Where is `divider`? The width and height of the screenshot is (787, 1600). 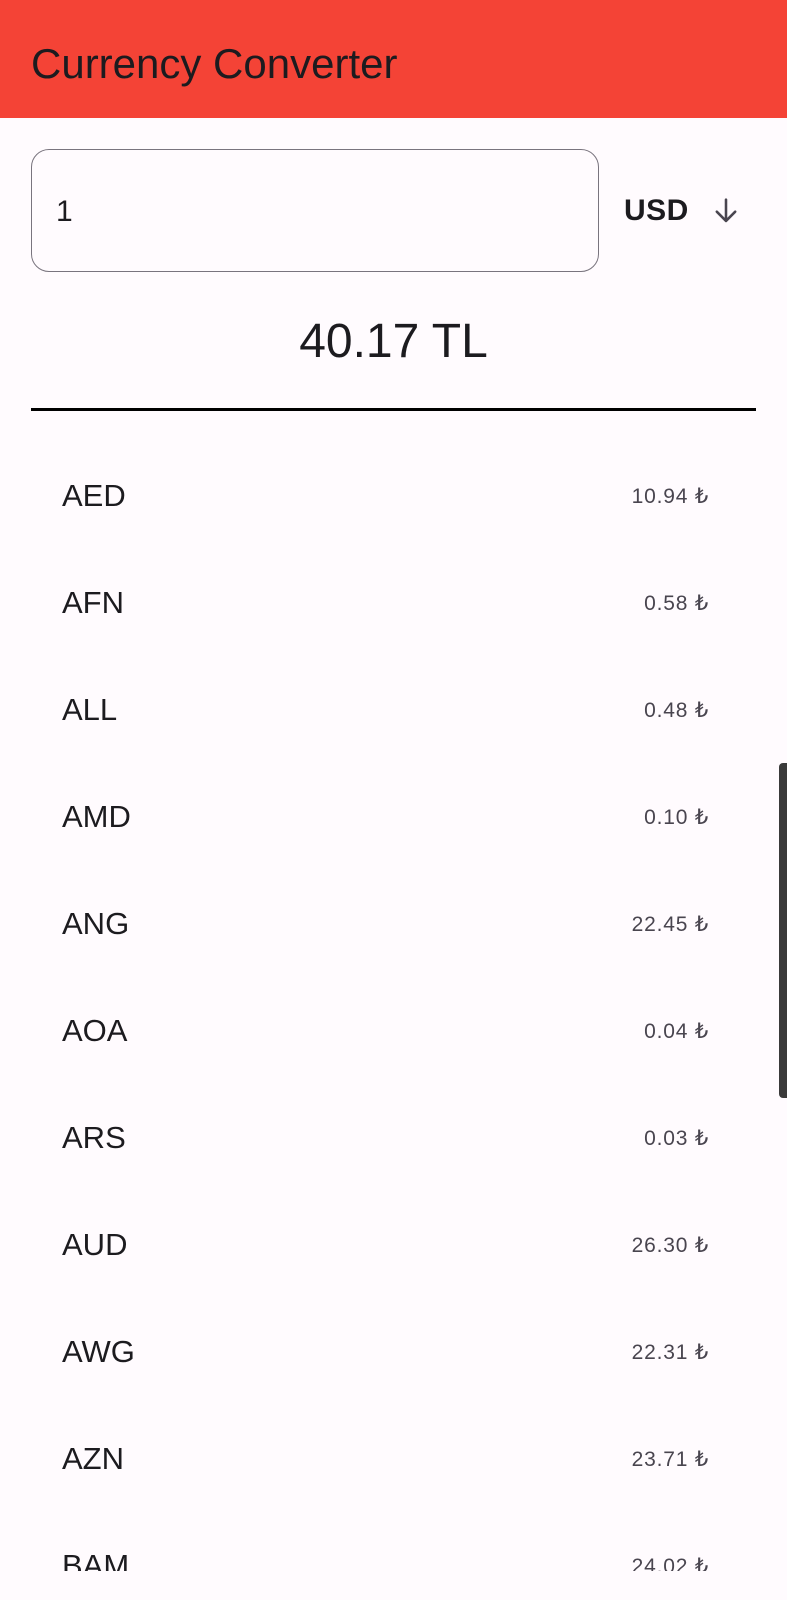
divider is located at coordinates (393, 409).